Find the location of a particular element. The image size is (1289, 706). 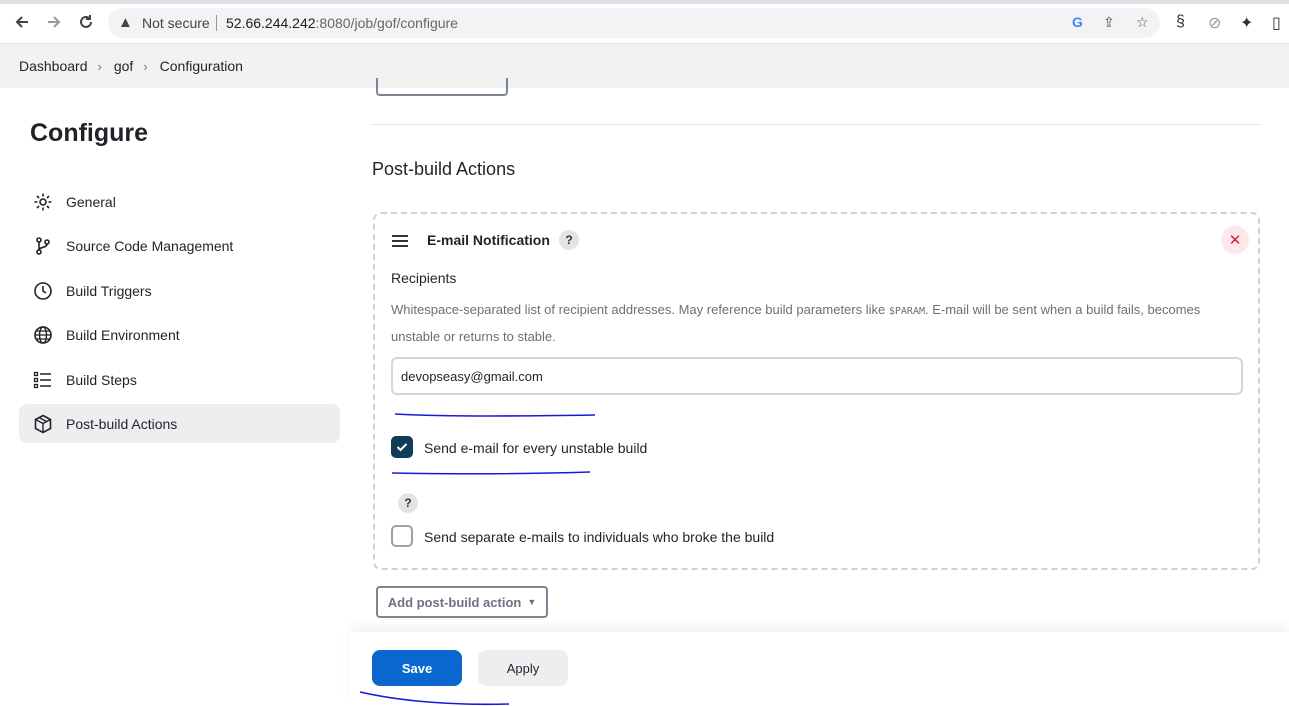

security-label: Not secure is located at coordinates (176, 23).